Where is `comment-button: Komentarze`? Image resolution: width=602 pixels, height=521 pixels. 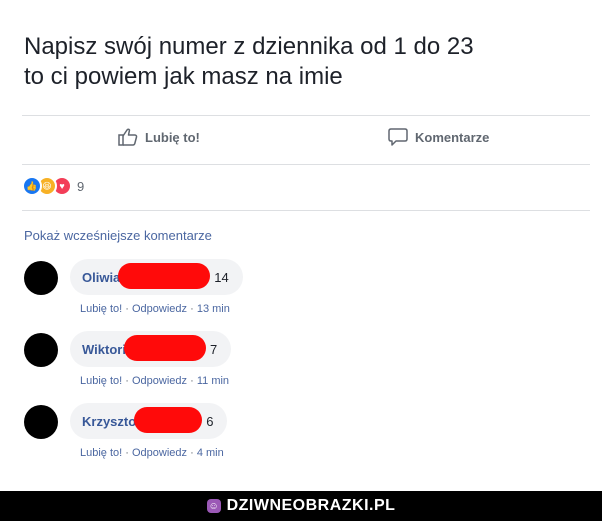
comment-button: Komentarze is located at coordinates (438, 137).